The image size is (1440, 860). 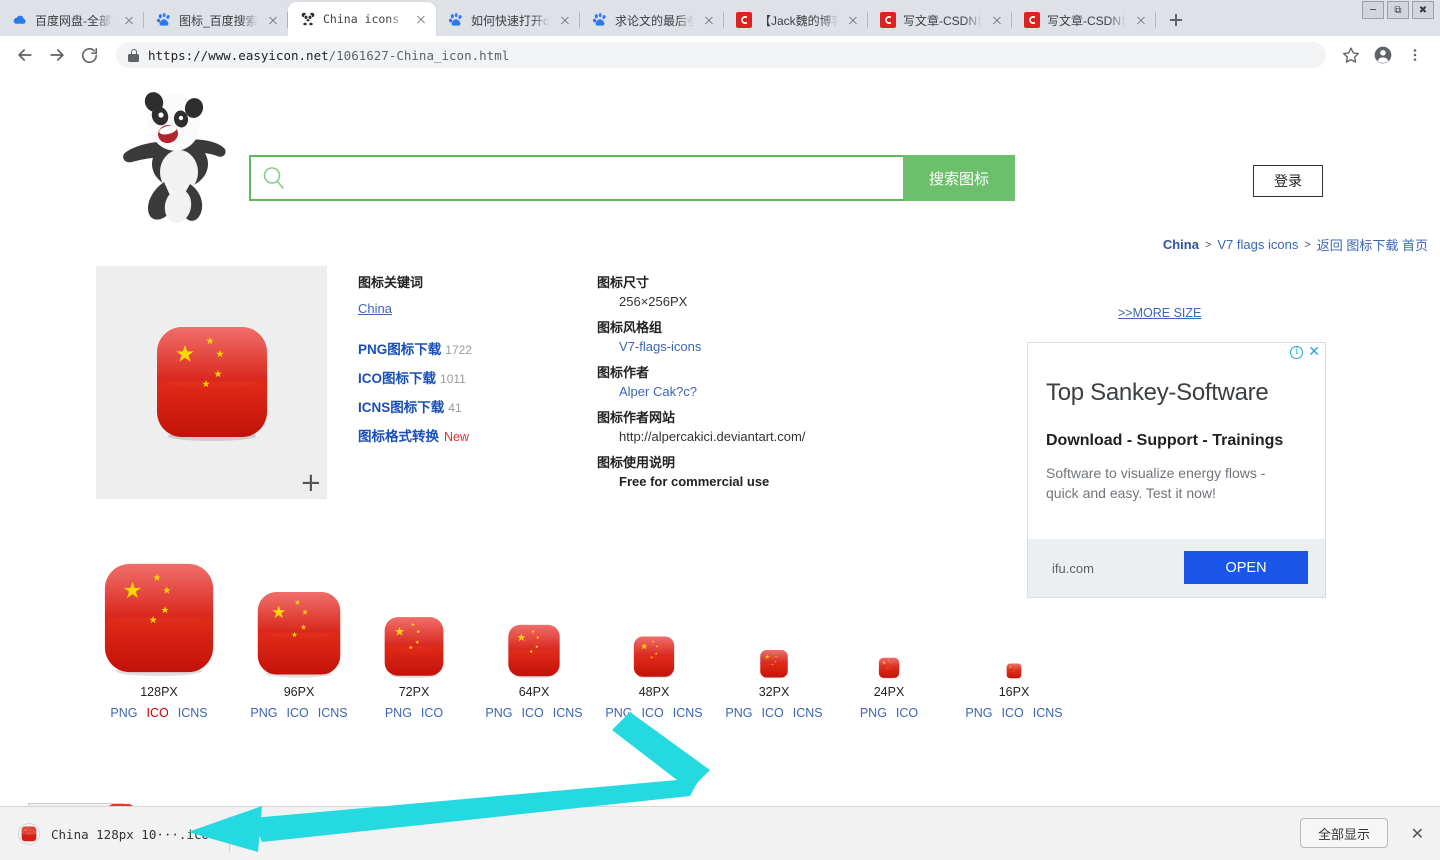 What do you see at coordinates (623, 372) in the screenshot?
I see `meta-label-2: 图标作者` at bounding box center [623, 372].